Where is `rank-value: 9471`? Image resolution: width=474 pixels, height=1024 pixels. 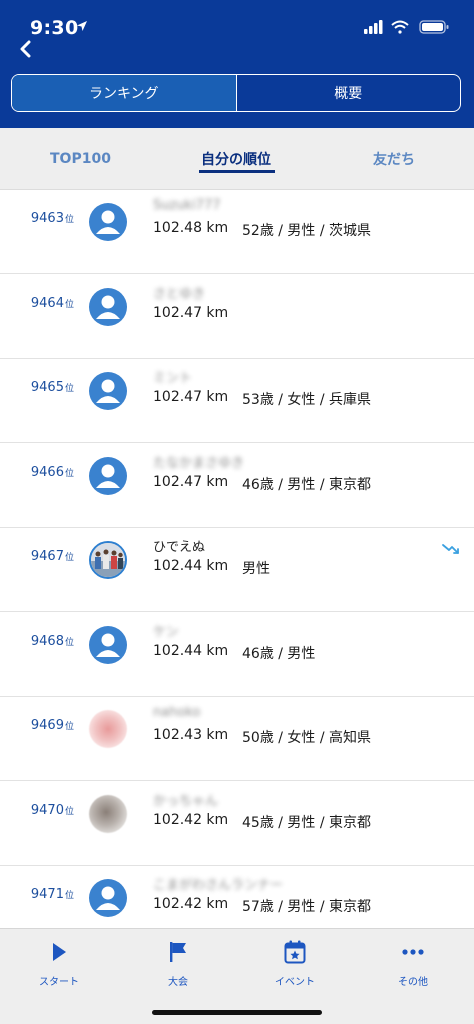 rank-value: 9471 is located at coordinates (47, 894).